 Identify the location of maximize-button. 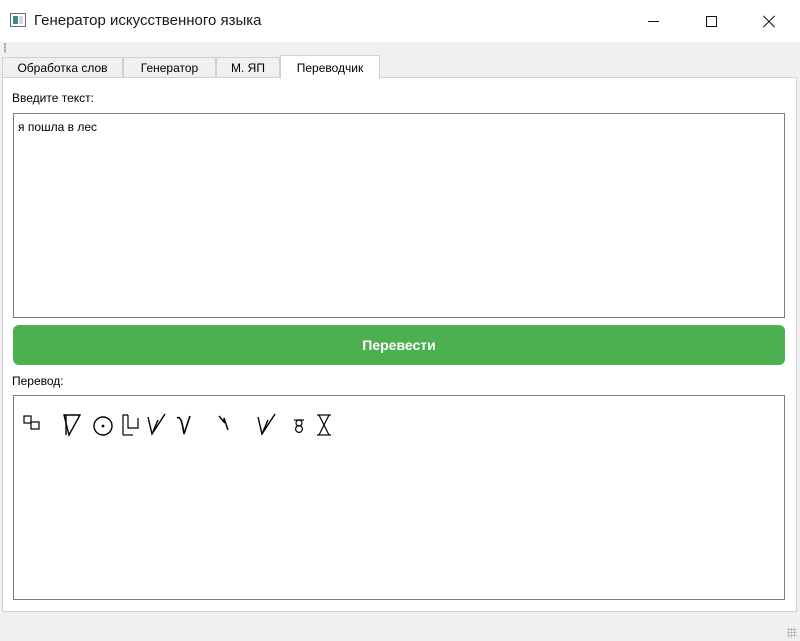
(711, 21).